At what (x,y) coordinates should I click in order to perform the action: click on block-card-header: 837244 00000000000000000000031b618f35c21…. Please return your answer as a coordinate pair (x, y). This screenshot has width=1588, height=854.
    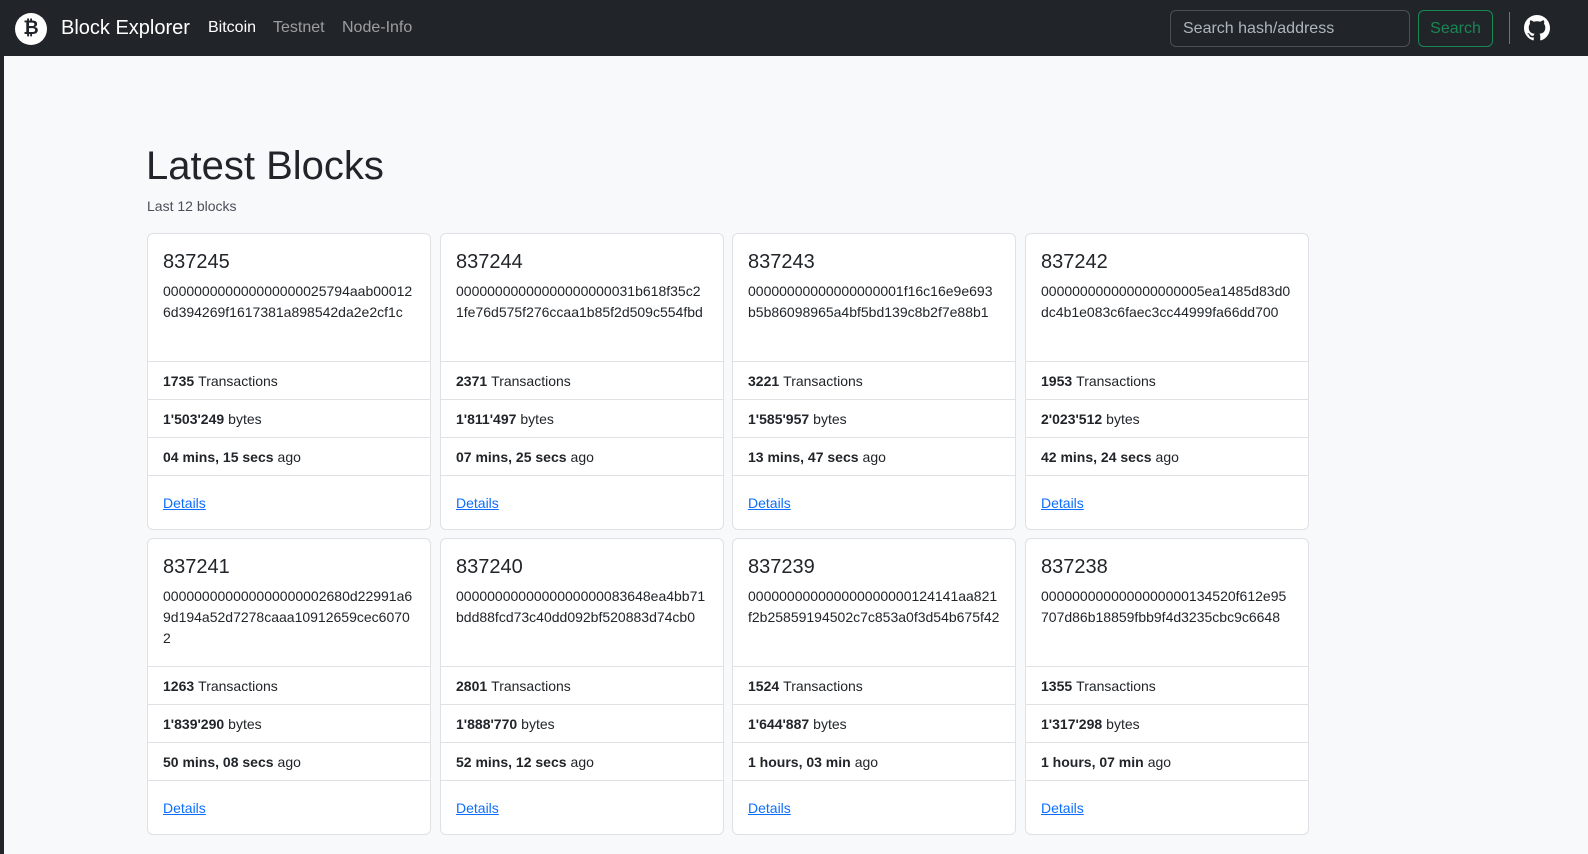
    Looking at the image, I should click on (582, 298).